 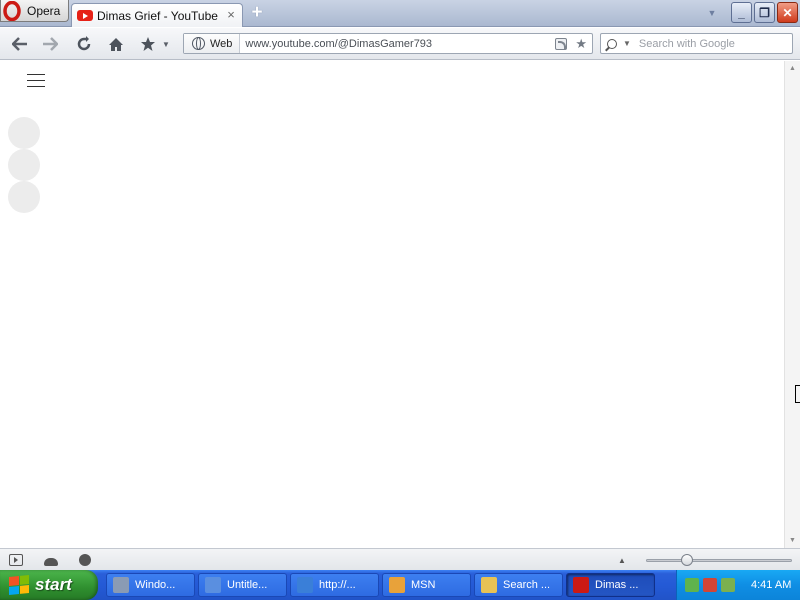 What do you see at coordinates (792, 304) in the screenshot?
I see `vertical-scrollbar: ▲ ▼` at bounding box center [792, 304].